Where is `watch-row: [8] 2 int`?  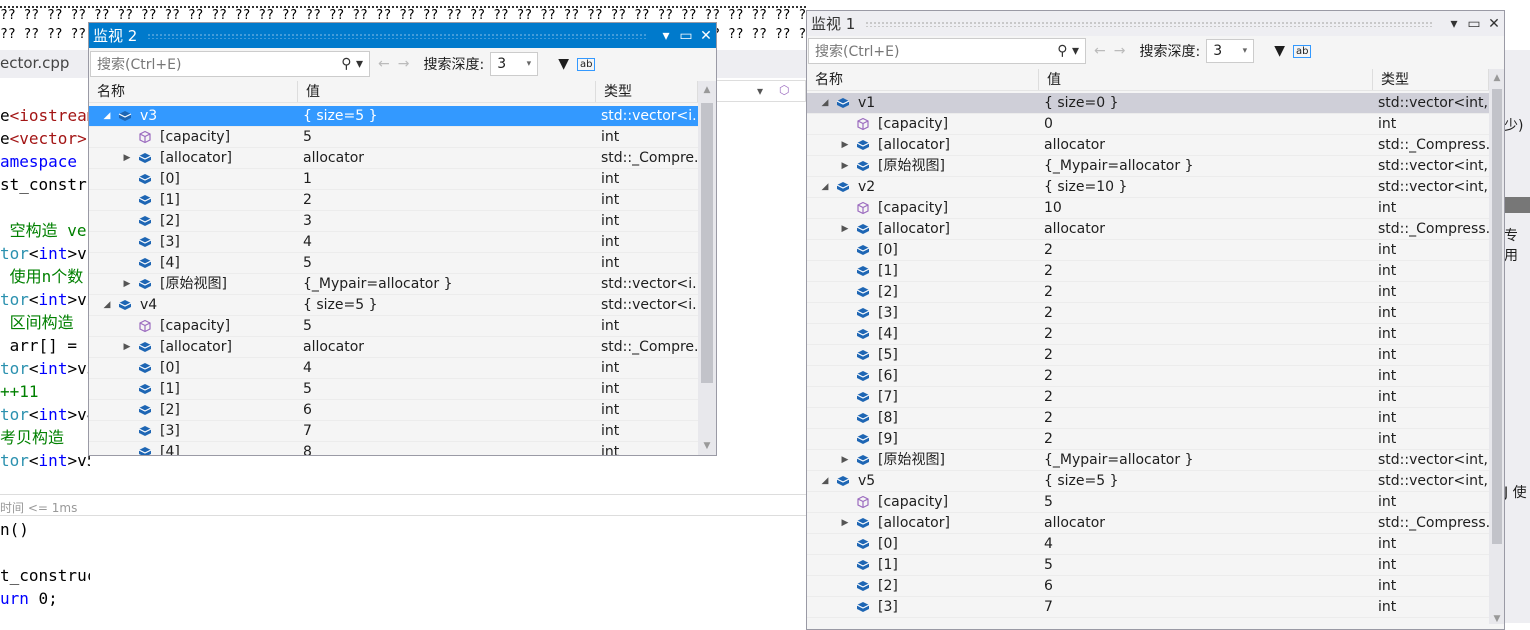 watch-row: [8] 2 int is located at coordinates (1148, 418).